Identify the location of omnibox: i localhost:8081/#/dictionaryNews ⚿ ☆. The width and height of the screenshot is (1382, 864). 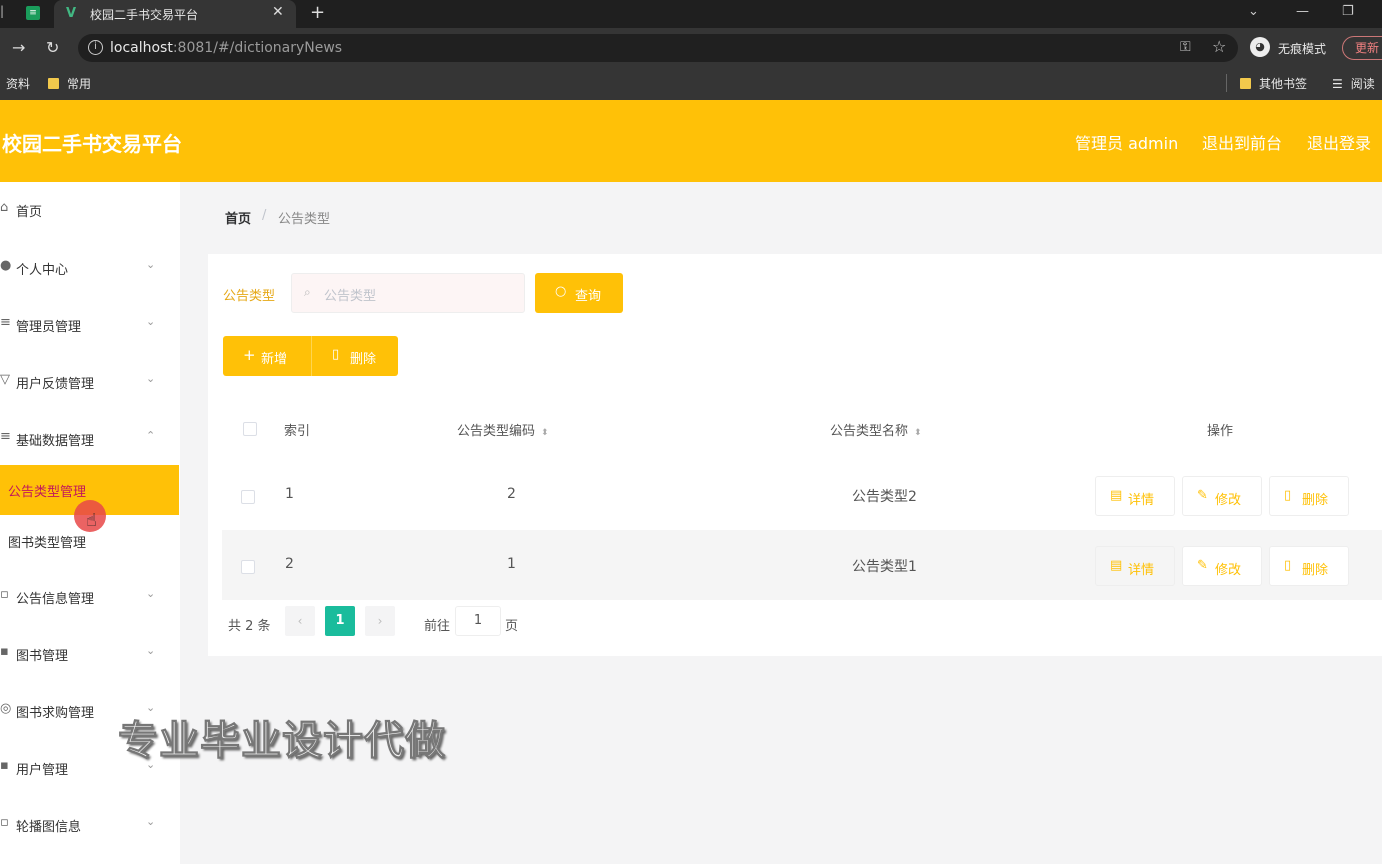
(658, 48).